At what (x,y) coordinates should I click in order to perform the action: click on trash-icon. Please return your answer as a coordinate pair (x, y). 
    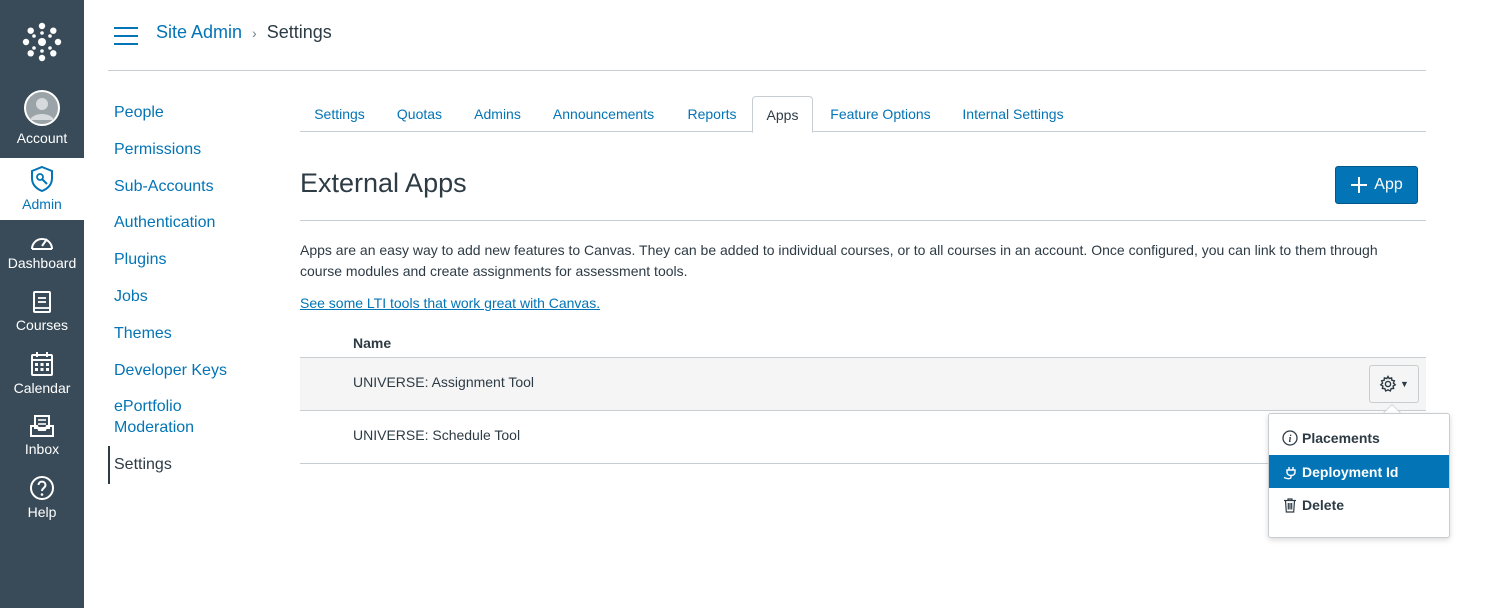
    Looking at the image, I should click on (1290, 505).